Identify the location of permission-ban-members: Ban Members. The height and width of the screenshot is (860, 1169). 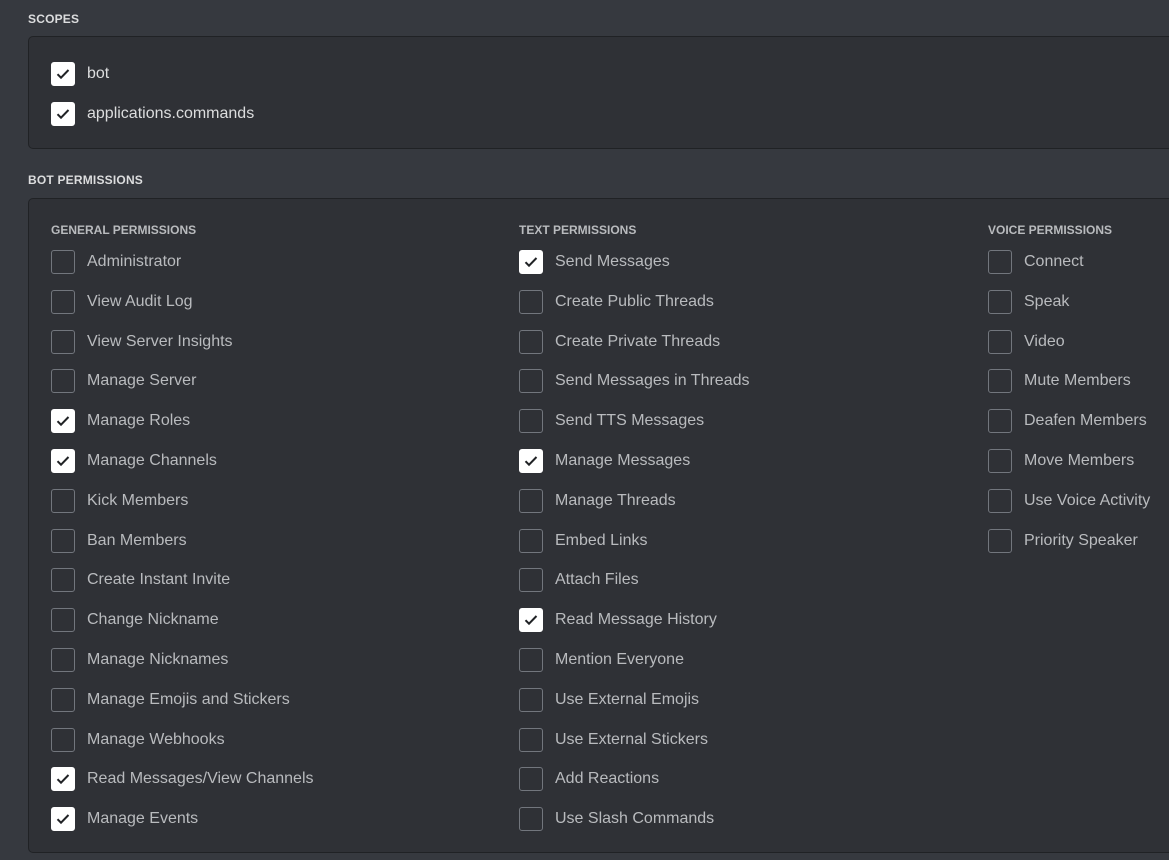
(119, 541).